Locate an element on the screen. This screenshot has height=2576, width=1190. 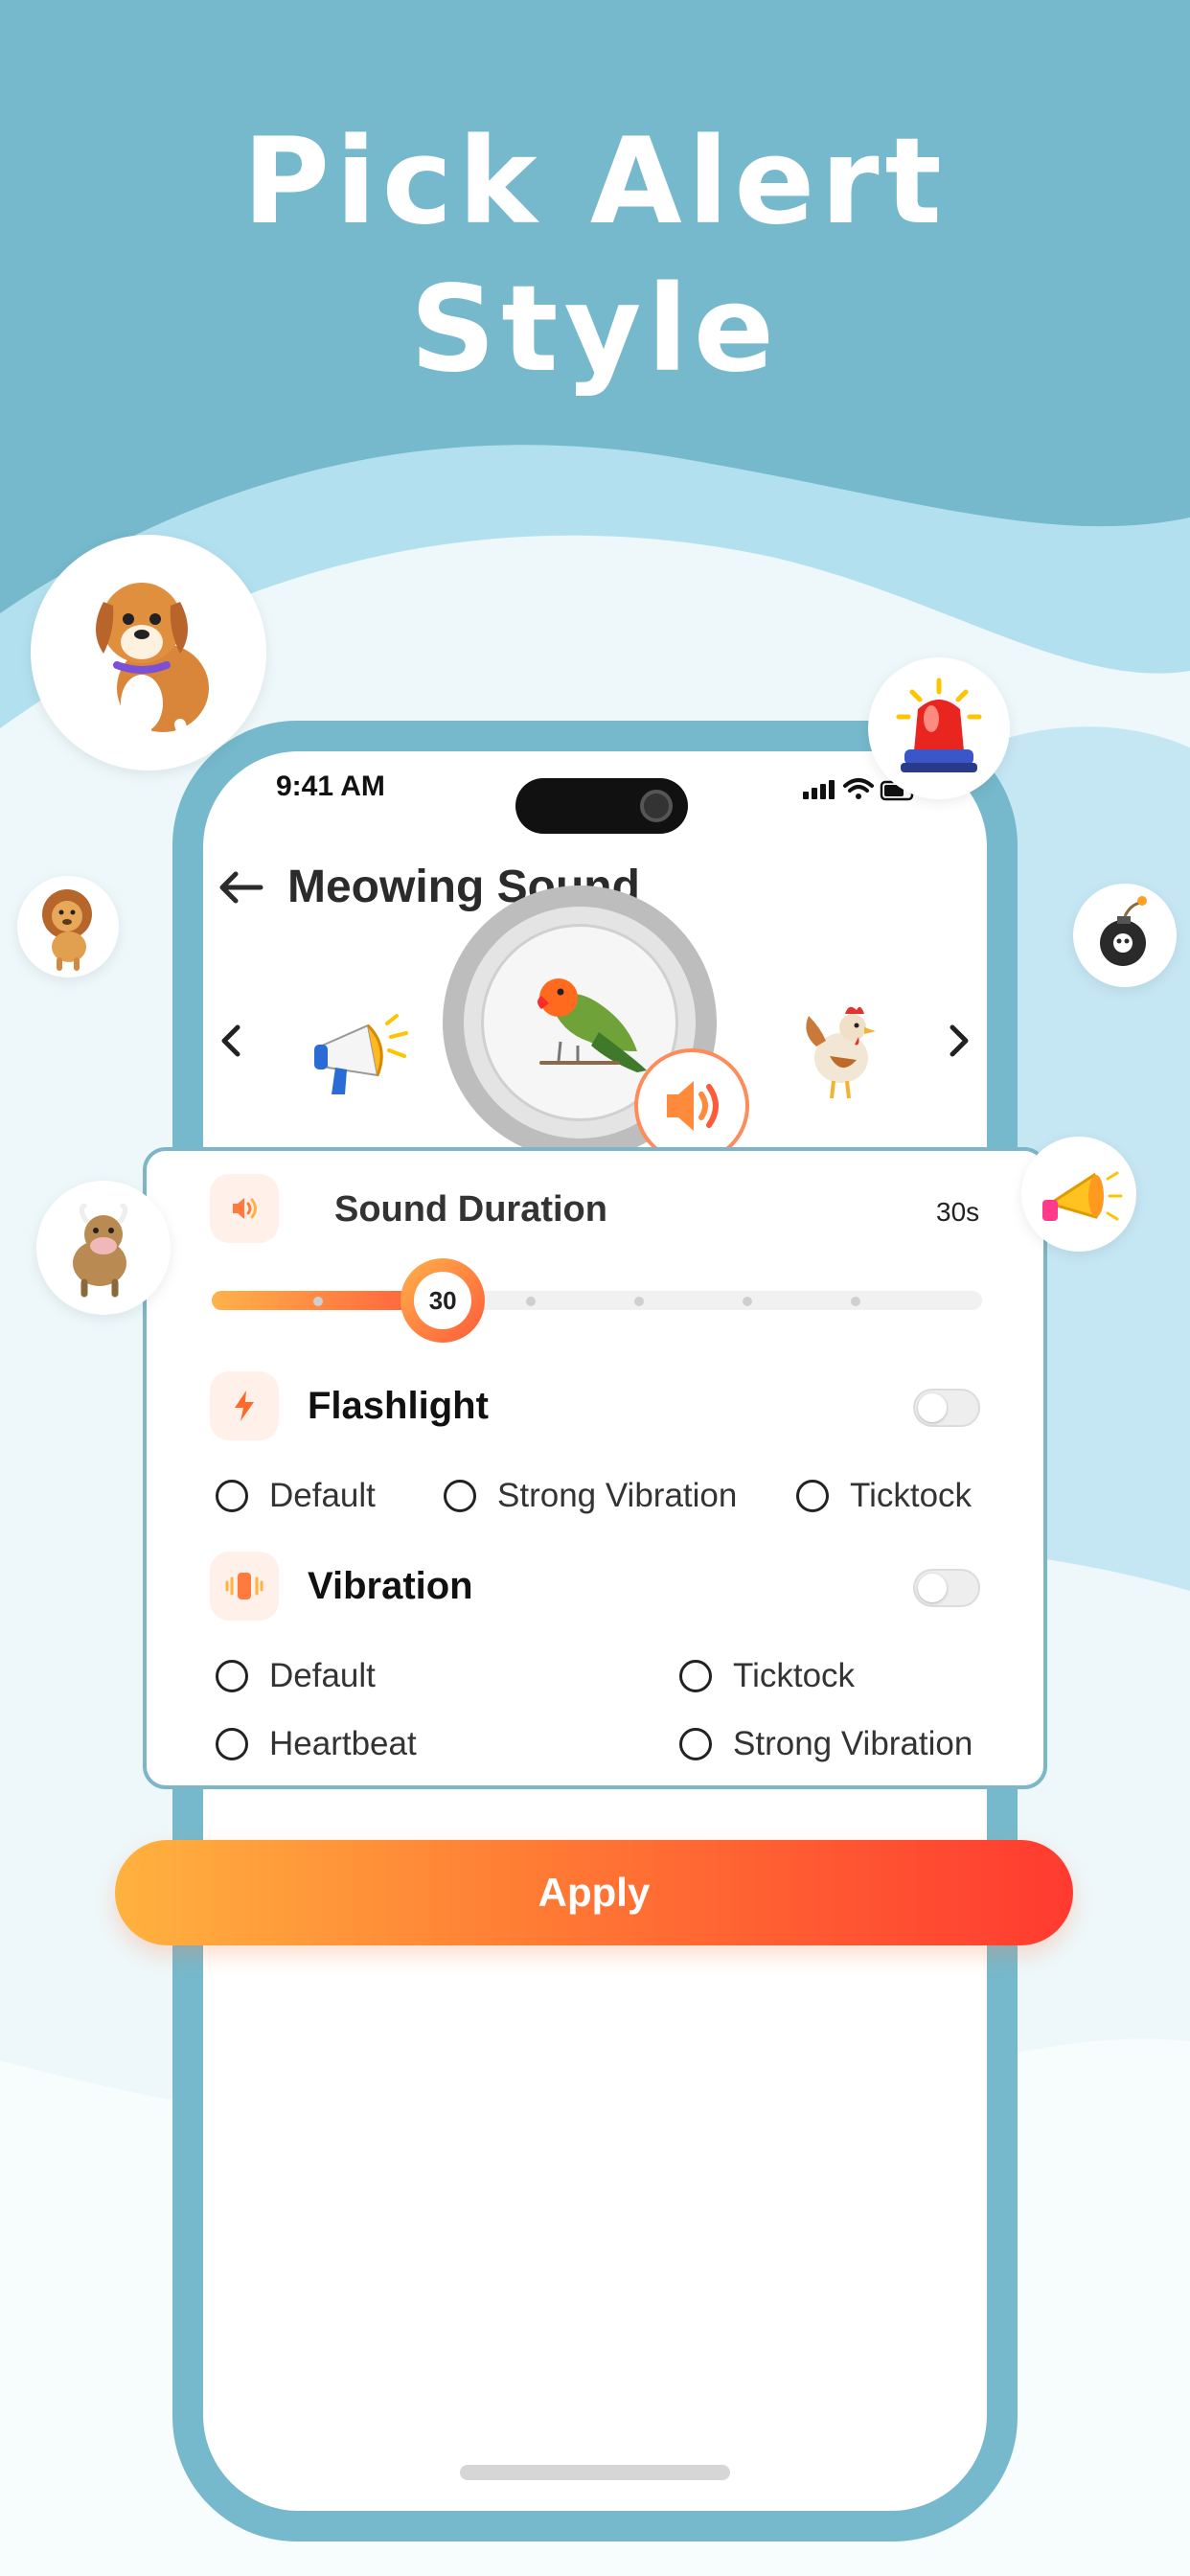
vibration-option-ticktock: Ticktock is located at coordinates (767, 1676).